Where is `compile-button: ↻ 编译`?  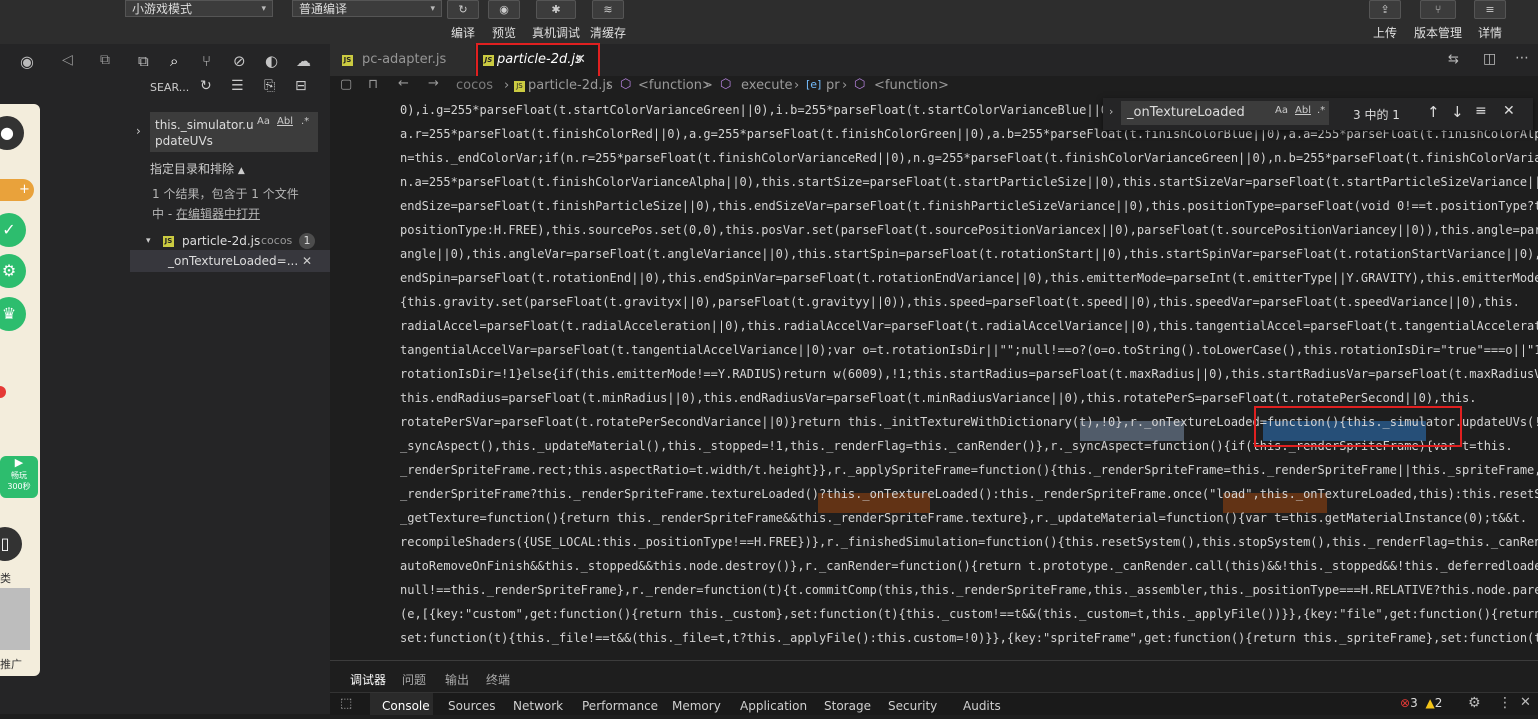 compile-button: ↻ 编译 is located at coordinates (463, 20).